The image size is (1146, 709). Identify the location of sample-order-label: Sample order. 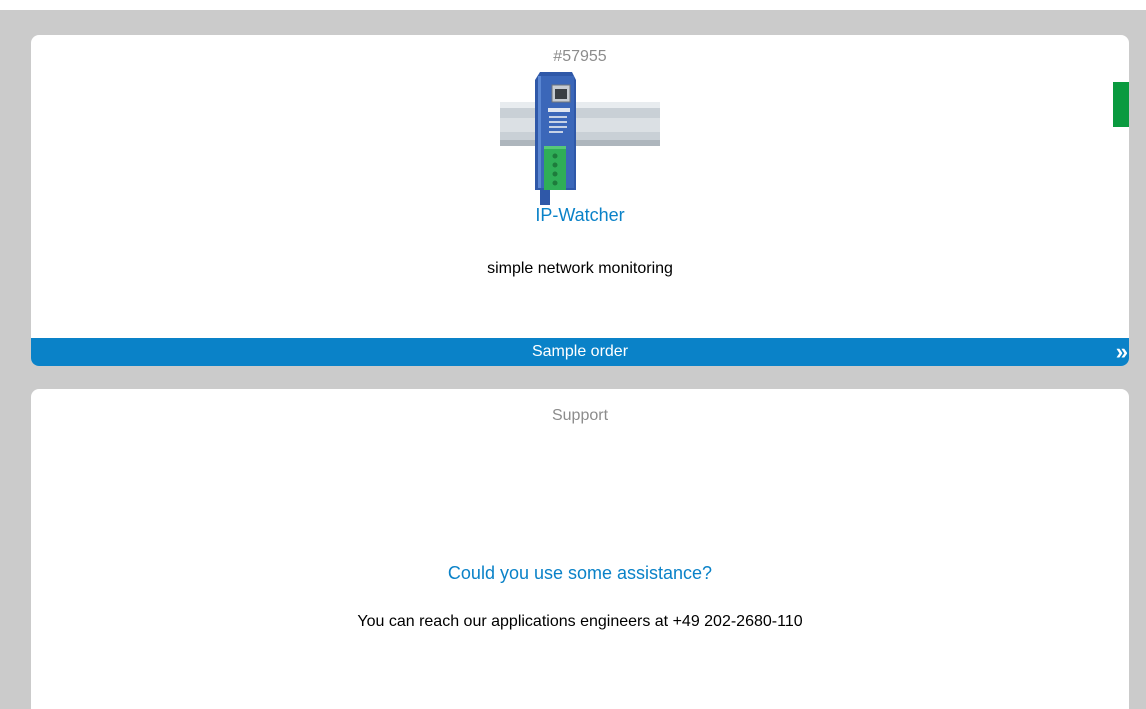
(580, 351).